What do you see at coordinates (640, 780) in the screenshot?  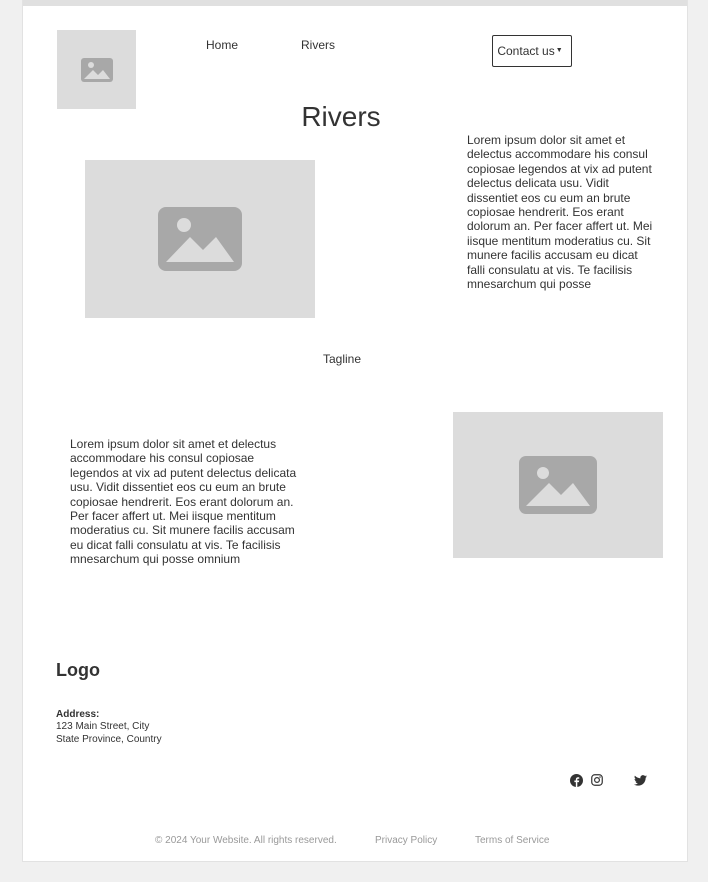 I see `twitter-icon` at bounding box center [640, 780].